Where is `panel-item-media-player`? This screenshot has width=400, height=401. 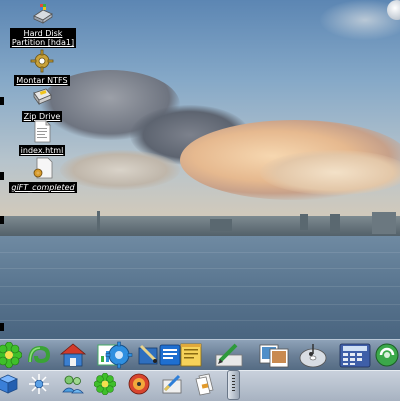
panel-item-media-player is located at coordinates (139, 384).